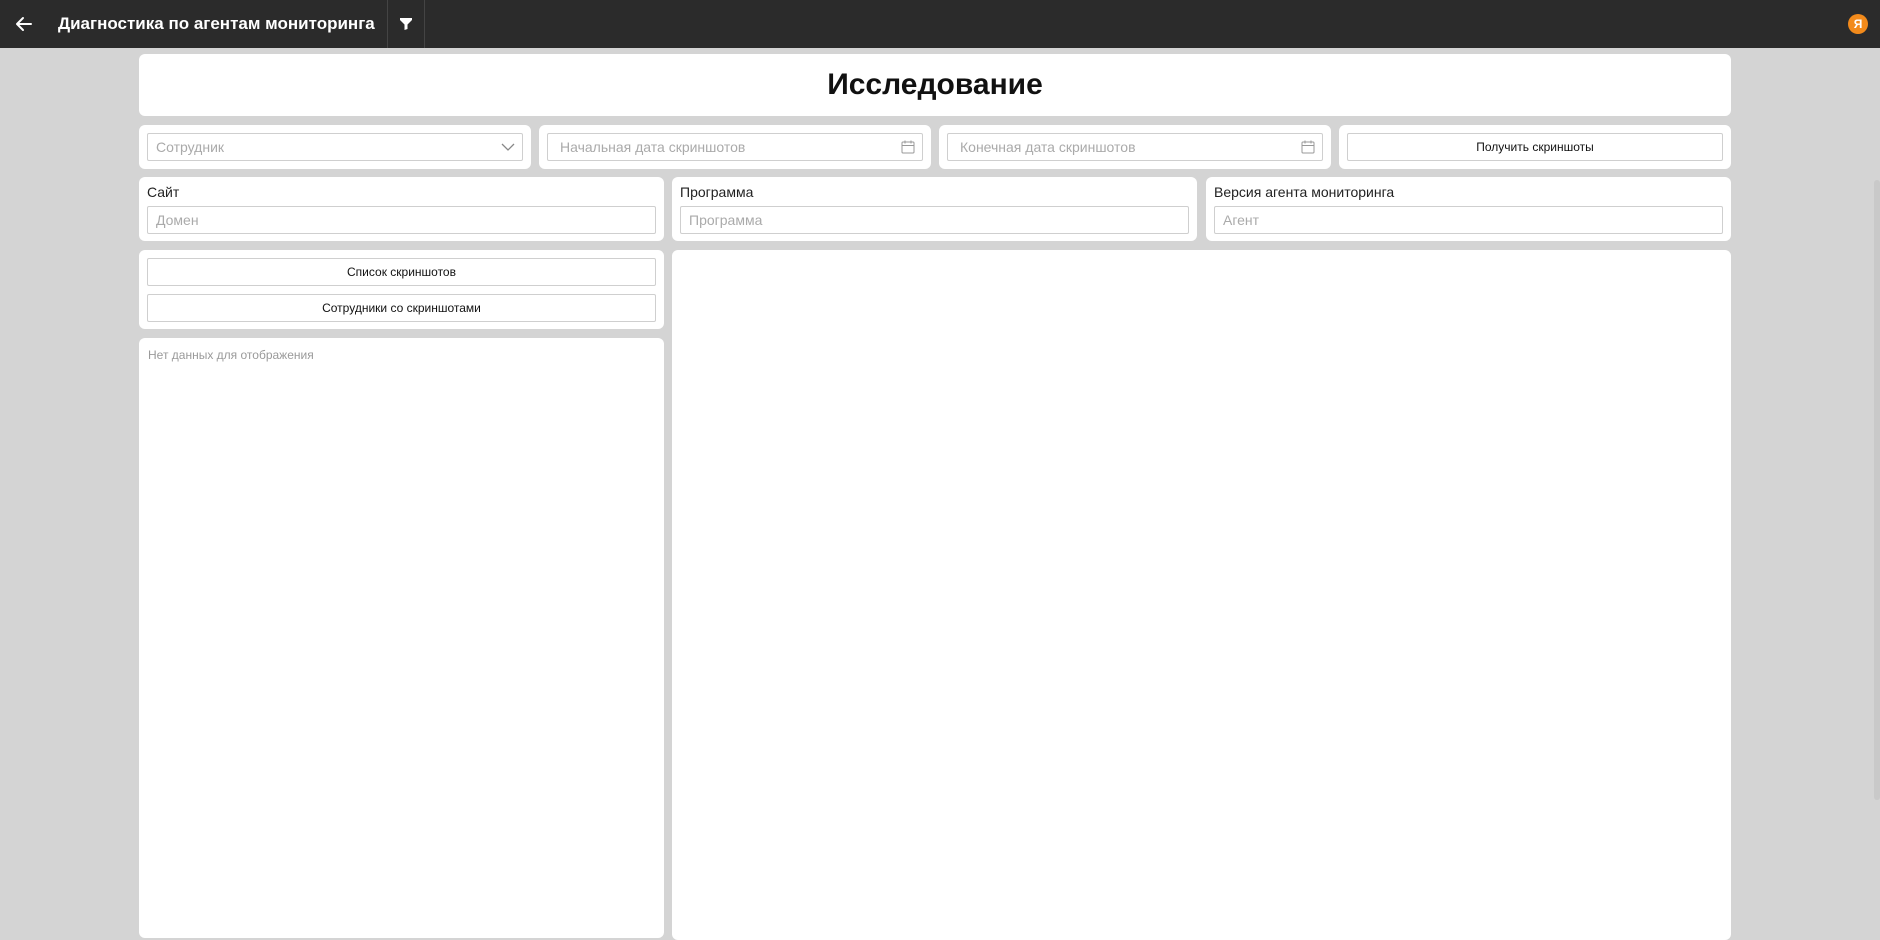 Image resolution: width=1880 pixels, height=940 pixels. I want to click on site-card: Сайт Домен, so click(401, 209).